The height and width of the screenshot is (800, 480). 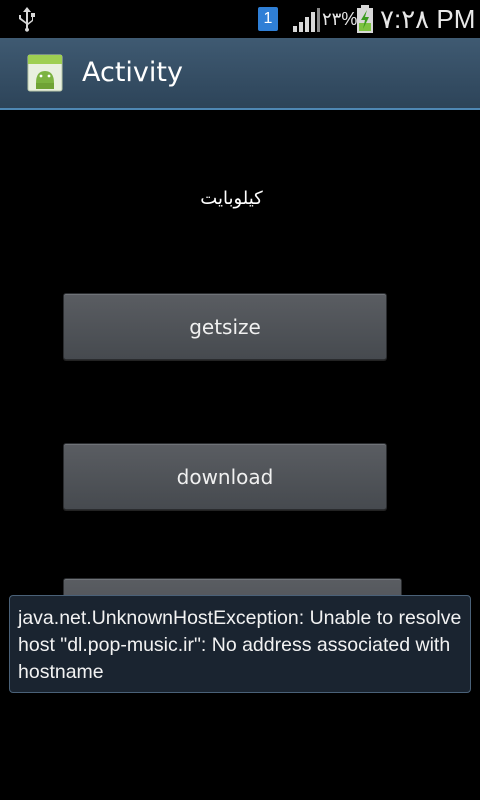 What do you see at coordinates (27, 19) in the screenshot?
I see `usb-icon` at bounding box center [27, 19].